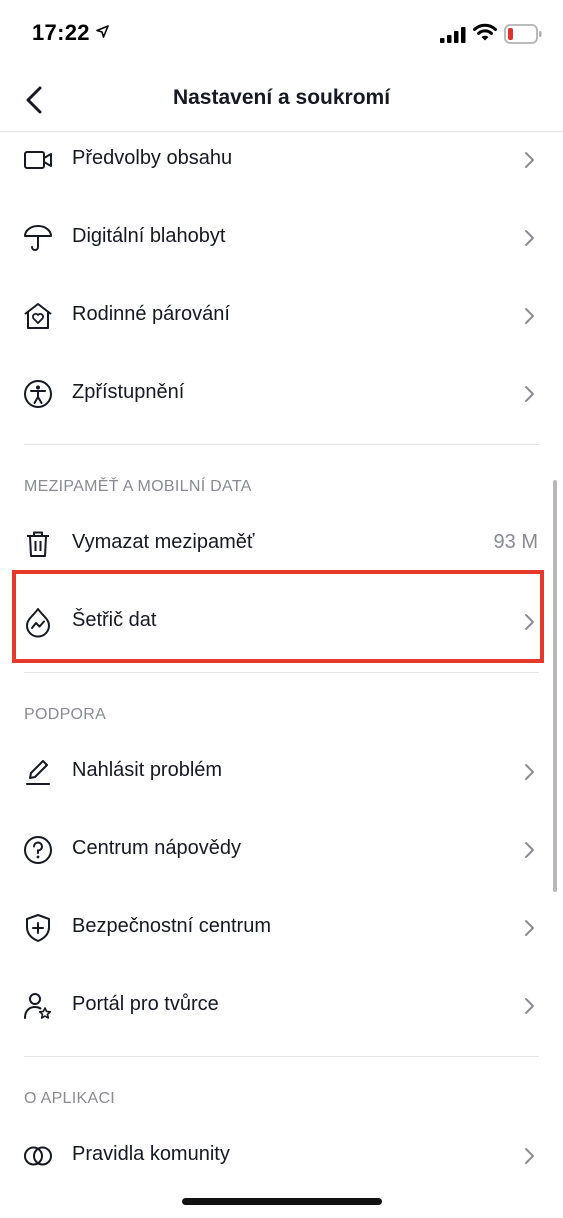 The image size is (563, 1218). What do you see at coordinates (171, 926) in the screenshot?
I see `settings-item-label: Bezpečnostní centrum` at bounding box center [171, 926].